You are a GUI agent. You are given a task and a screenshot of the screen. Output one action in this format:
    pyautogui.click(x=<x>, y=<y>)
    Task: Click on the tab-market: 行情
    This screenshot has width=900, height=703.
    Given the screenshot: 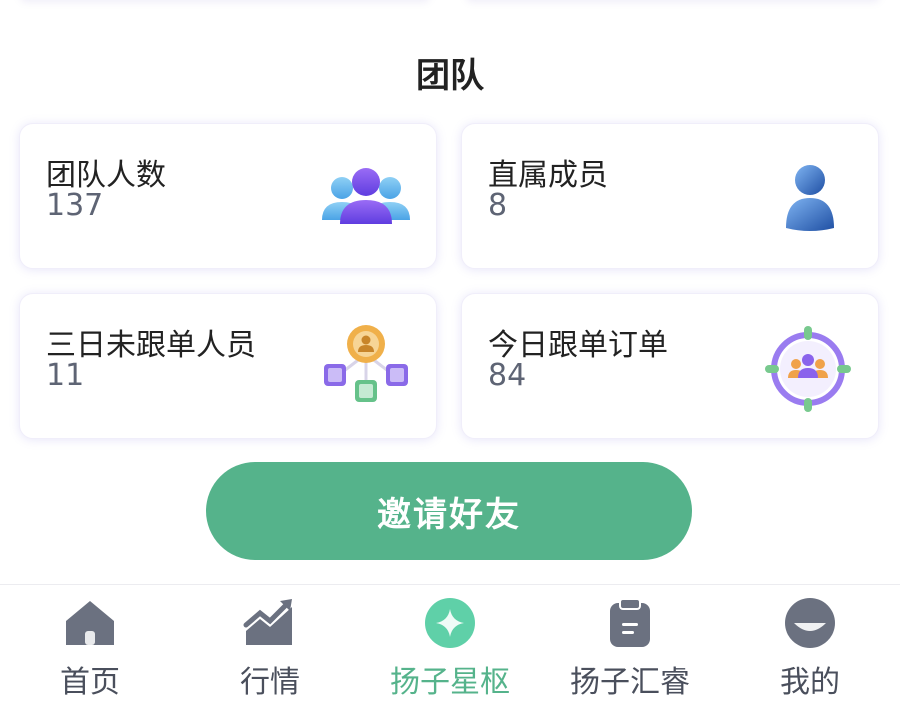 What is the action you would take?
    pyautogui.click(x=270, y=644)
    